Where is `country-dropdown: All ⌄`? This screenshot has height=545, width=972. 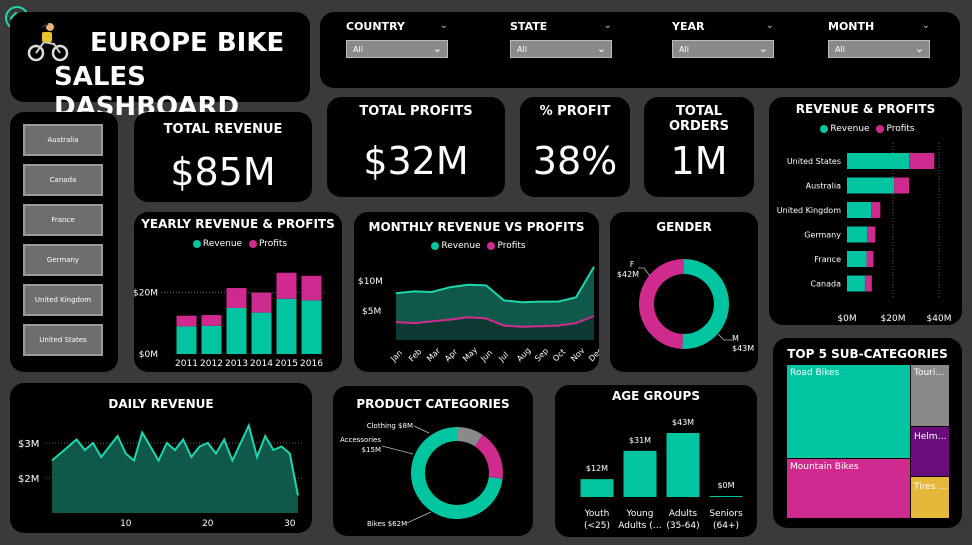 country-dropdown: All ⌄ is located at coordinates (397, 49).